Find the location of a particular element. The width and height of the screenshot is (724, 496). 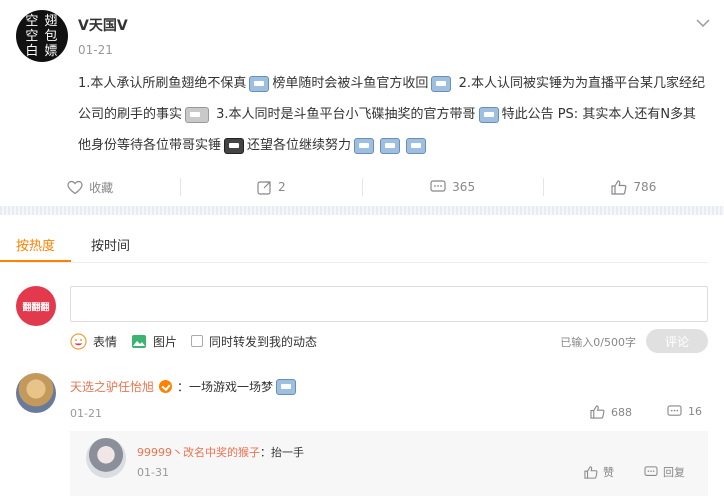

comment-line: 天选之驴任怡旭 ：一场游戏一场梦 is located at coordinates (184, 386).